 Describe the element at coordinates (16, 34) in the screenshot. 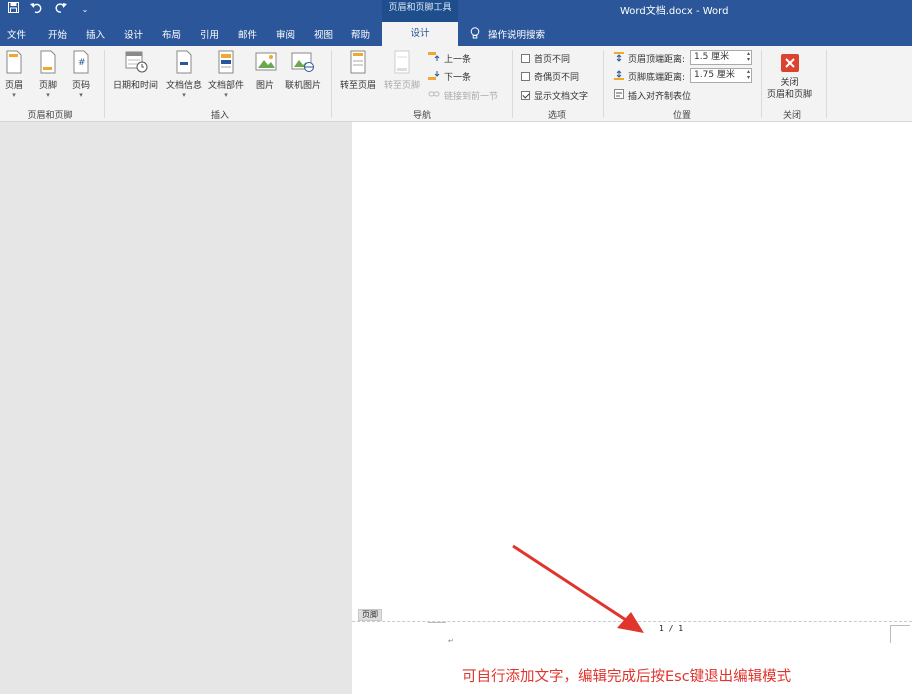

I see `tab-file: 文件` at that location.